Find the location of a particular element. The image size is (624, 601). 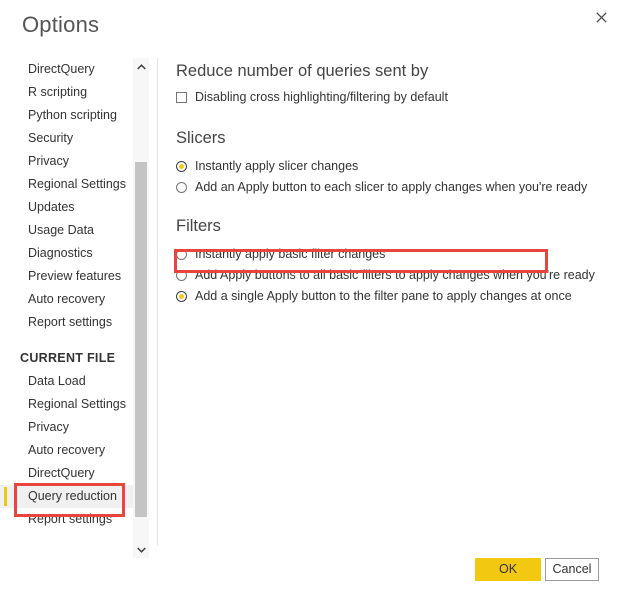

sidebar-item-label: Query reduction is located at coordinates (72, 496).